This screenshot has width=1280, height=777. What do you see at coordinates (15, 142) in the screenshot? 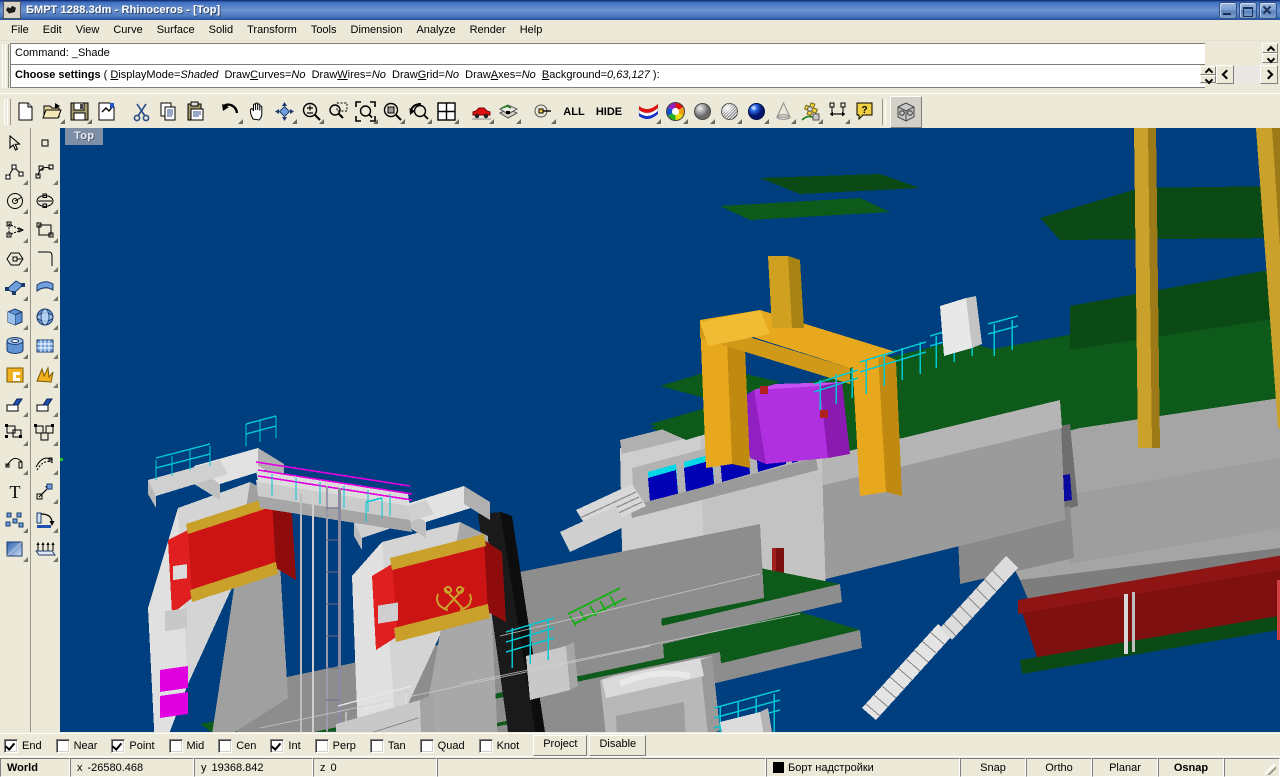
I see `select-arrow-icon` at bounding box center [15, 142].